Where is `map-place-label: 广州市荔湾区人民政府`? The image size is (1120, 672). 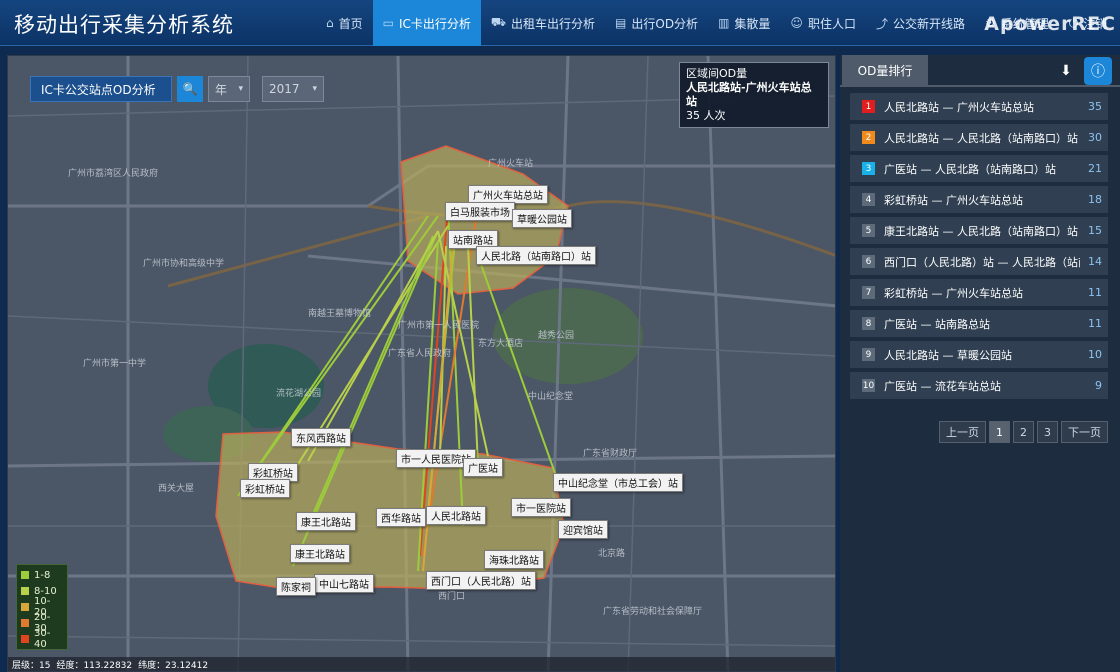
map-place-label: 广州市荔湾区人民政府 is located at coordinates (113, 174).